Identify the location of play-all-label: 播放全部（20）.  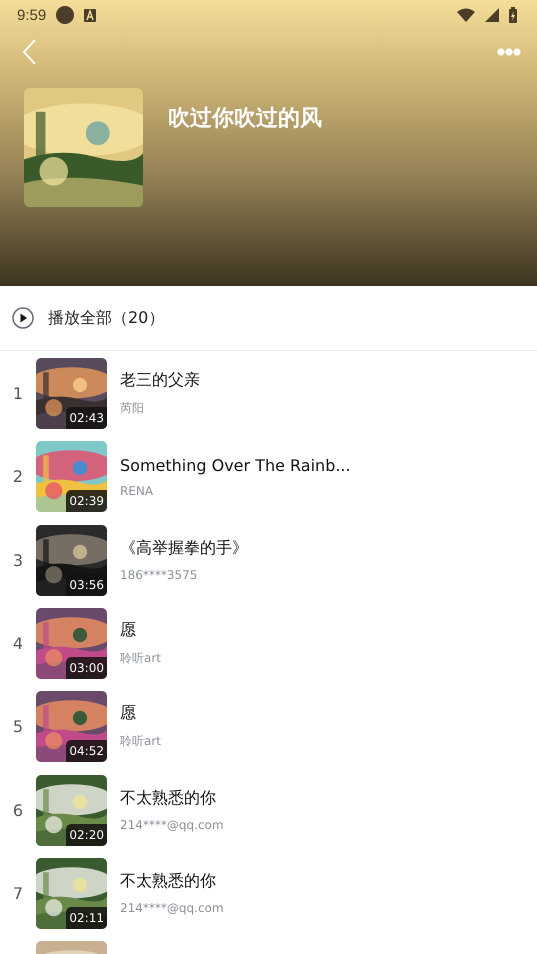
(106, 318).